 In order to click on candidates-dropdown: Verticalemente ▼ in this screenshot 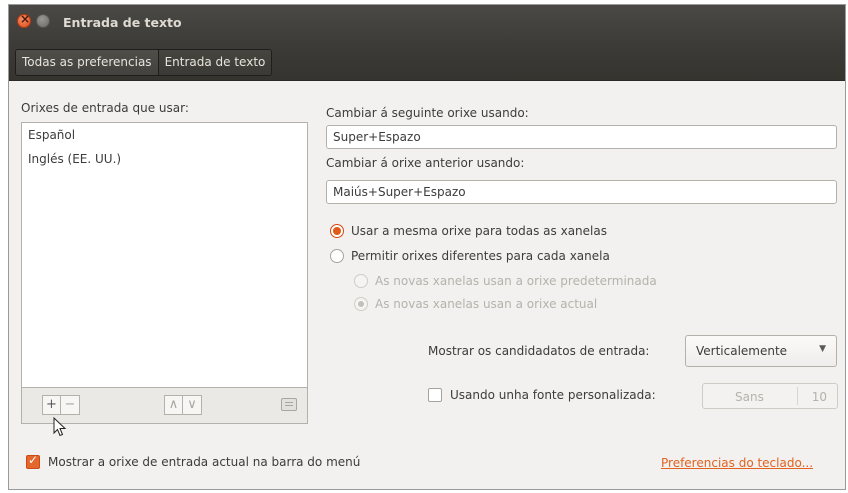, I will do `click(761, 351)`.